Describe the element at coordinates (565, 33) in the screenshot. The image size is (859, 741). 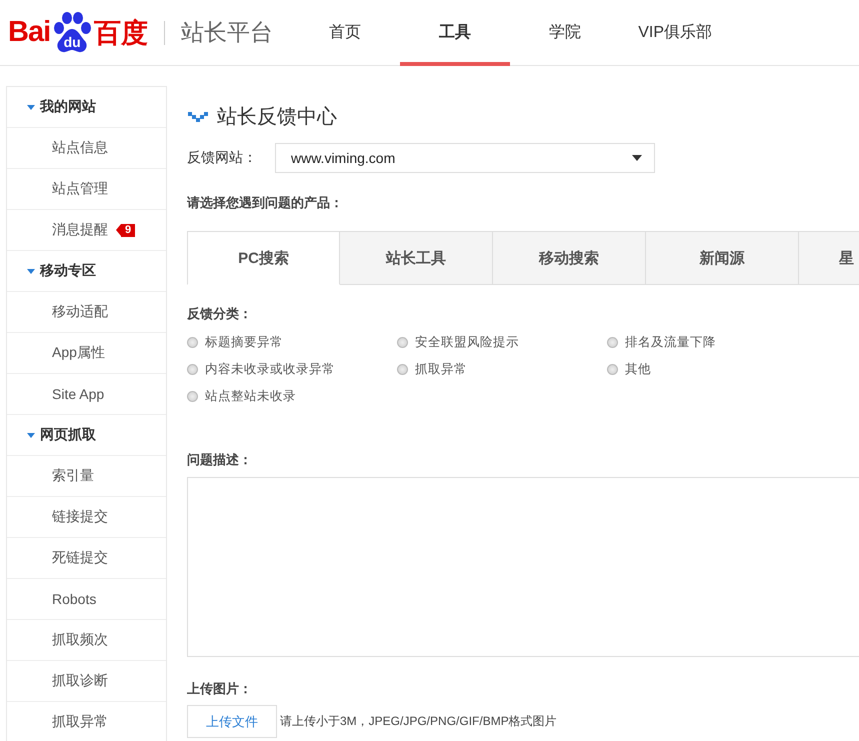
I see `nav-tab: 学院` at that location.